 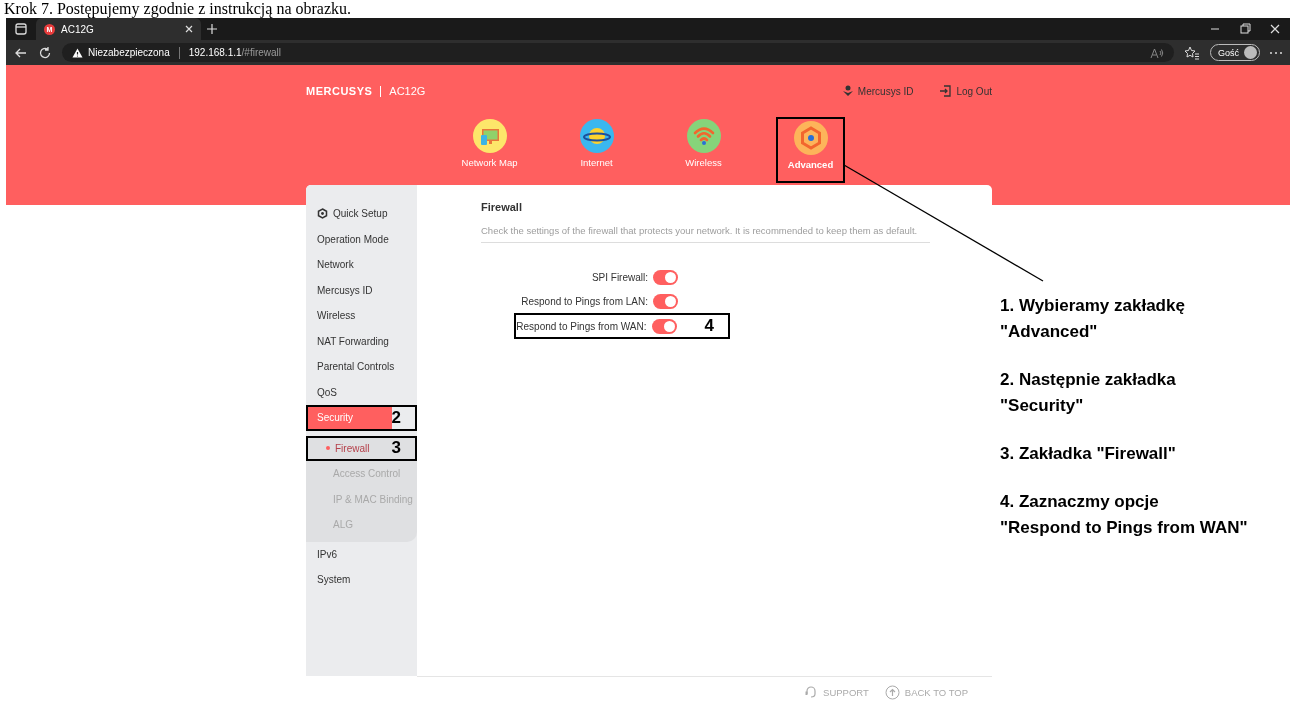 What do you see at coordinates (396, 448) in the screenshot?
I see `step-number: 3` at bounding box center [396, 448].